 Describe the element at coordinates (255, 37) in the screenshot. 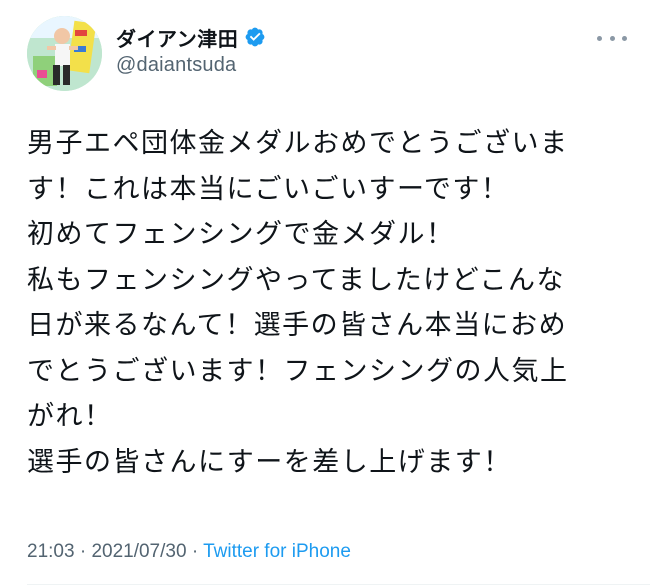

I see `verified-badge-icon` at that location.